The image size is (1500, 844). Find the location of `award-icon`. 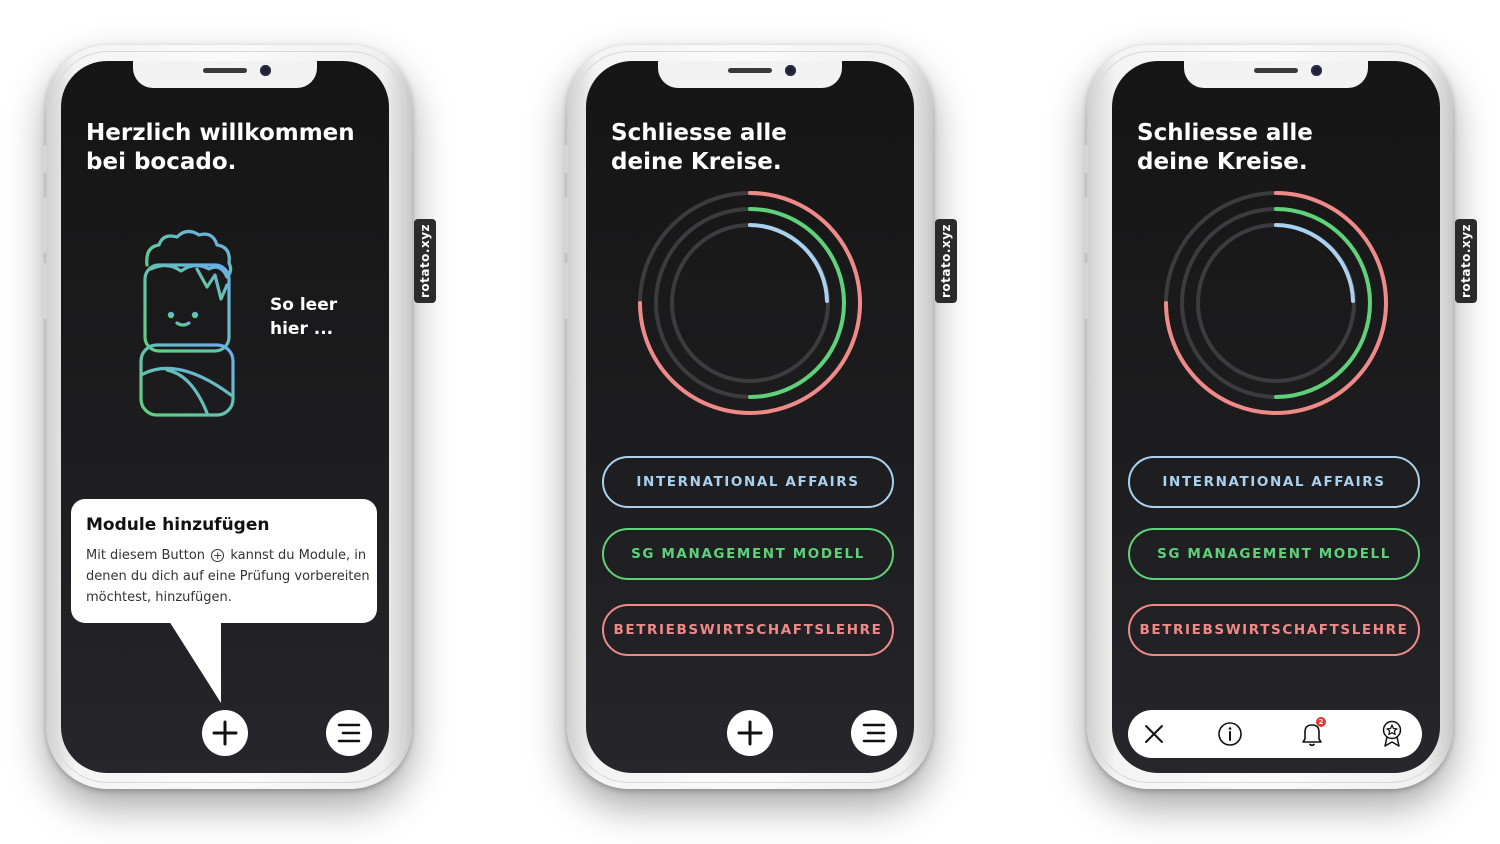

award-icon is located at coordinates (1392, 733).